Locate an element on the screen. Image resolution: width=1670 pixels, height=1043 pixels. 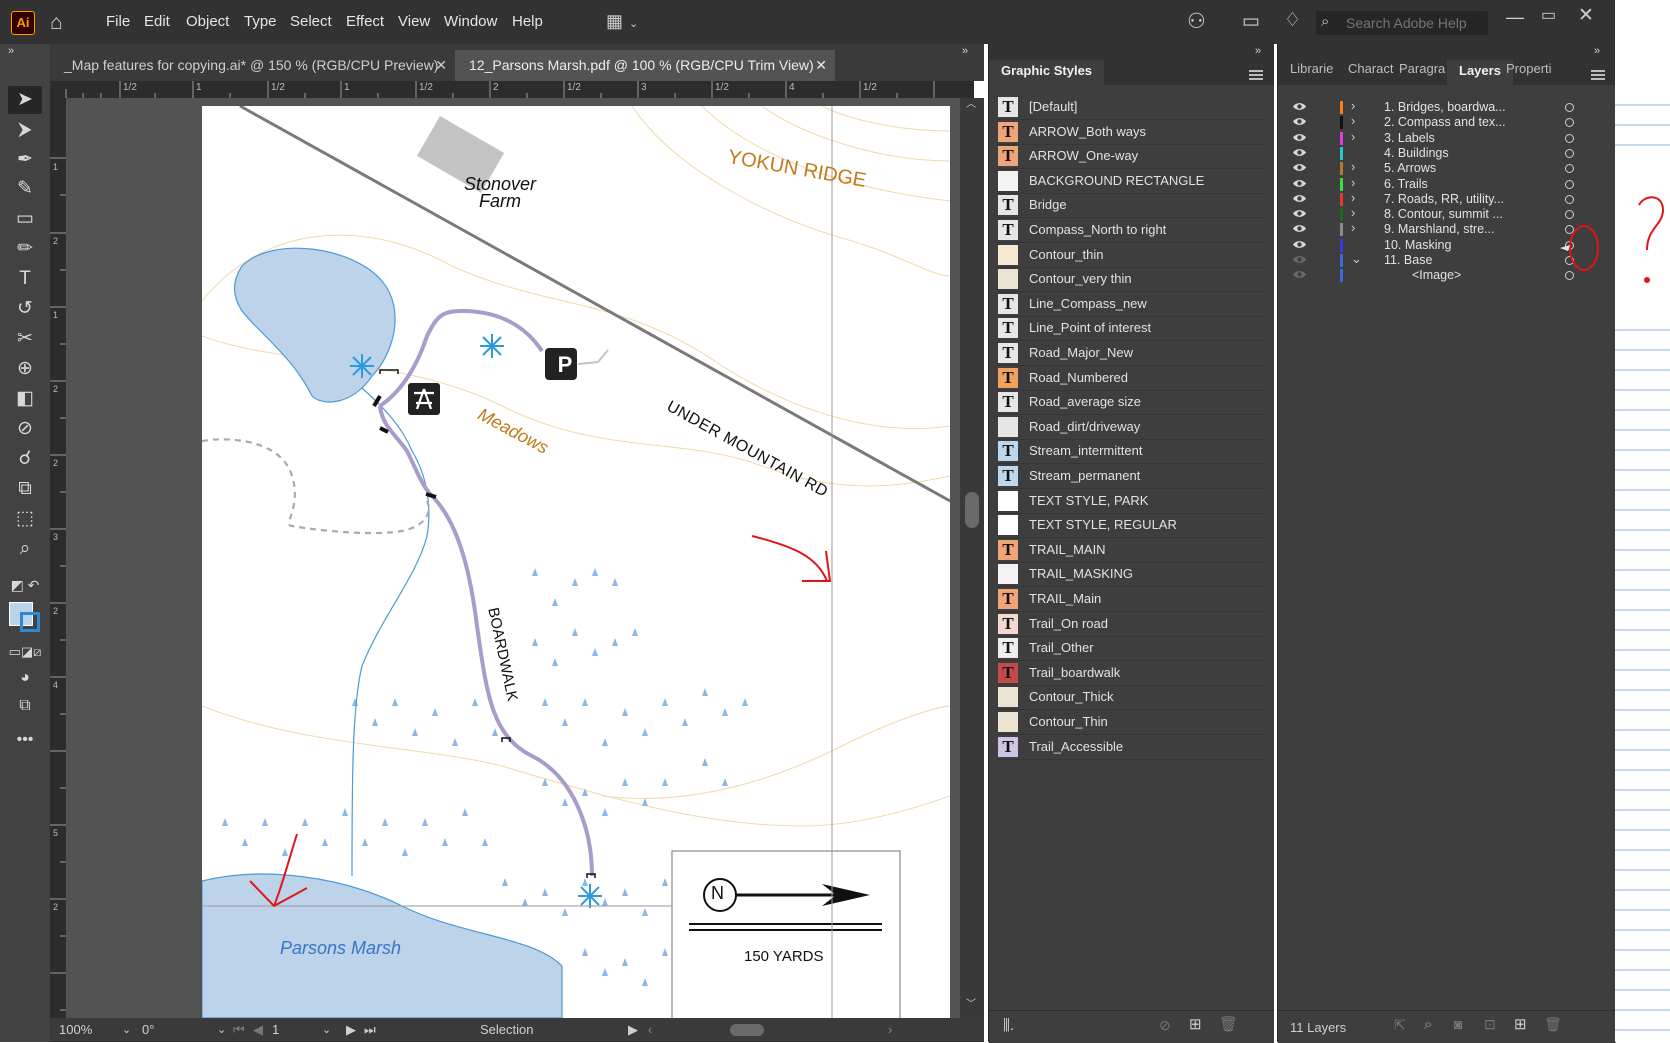
rectangle-tool: ▭ is located at coordinates (25, 219).